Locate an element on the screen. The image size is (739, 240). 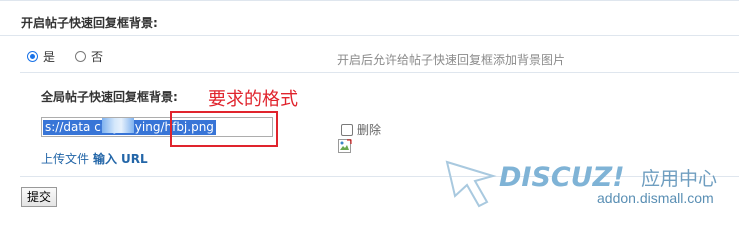
radio-no is located at coordinates (80, 56).